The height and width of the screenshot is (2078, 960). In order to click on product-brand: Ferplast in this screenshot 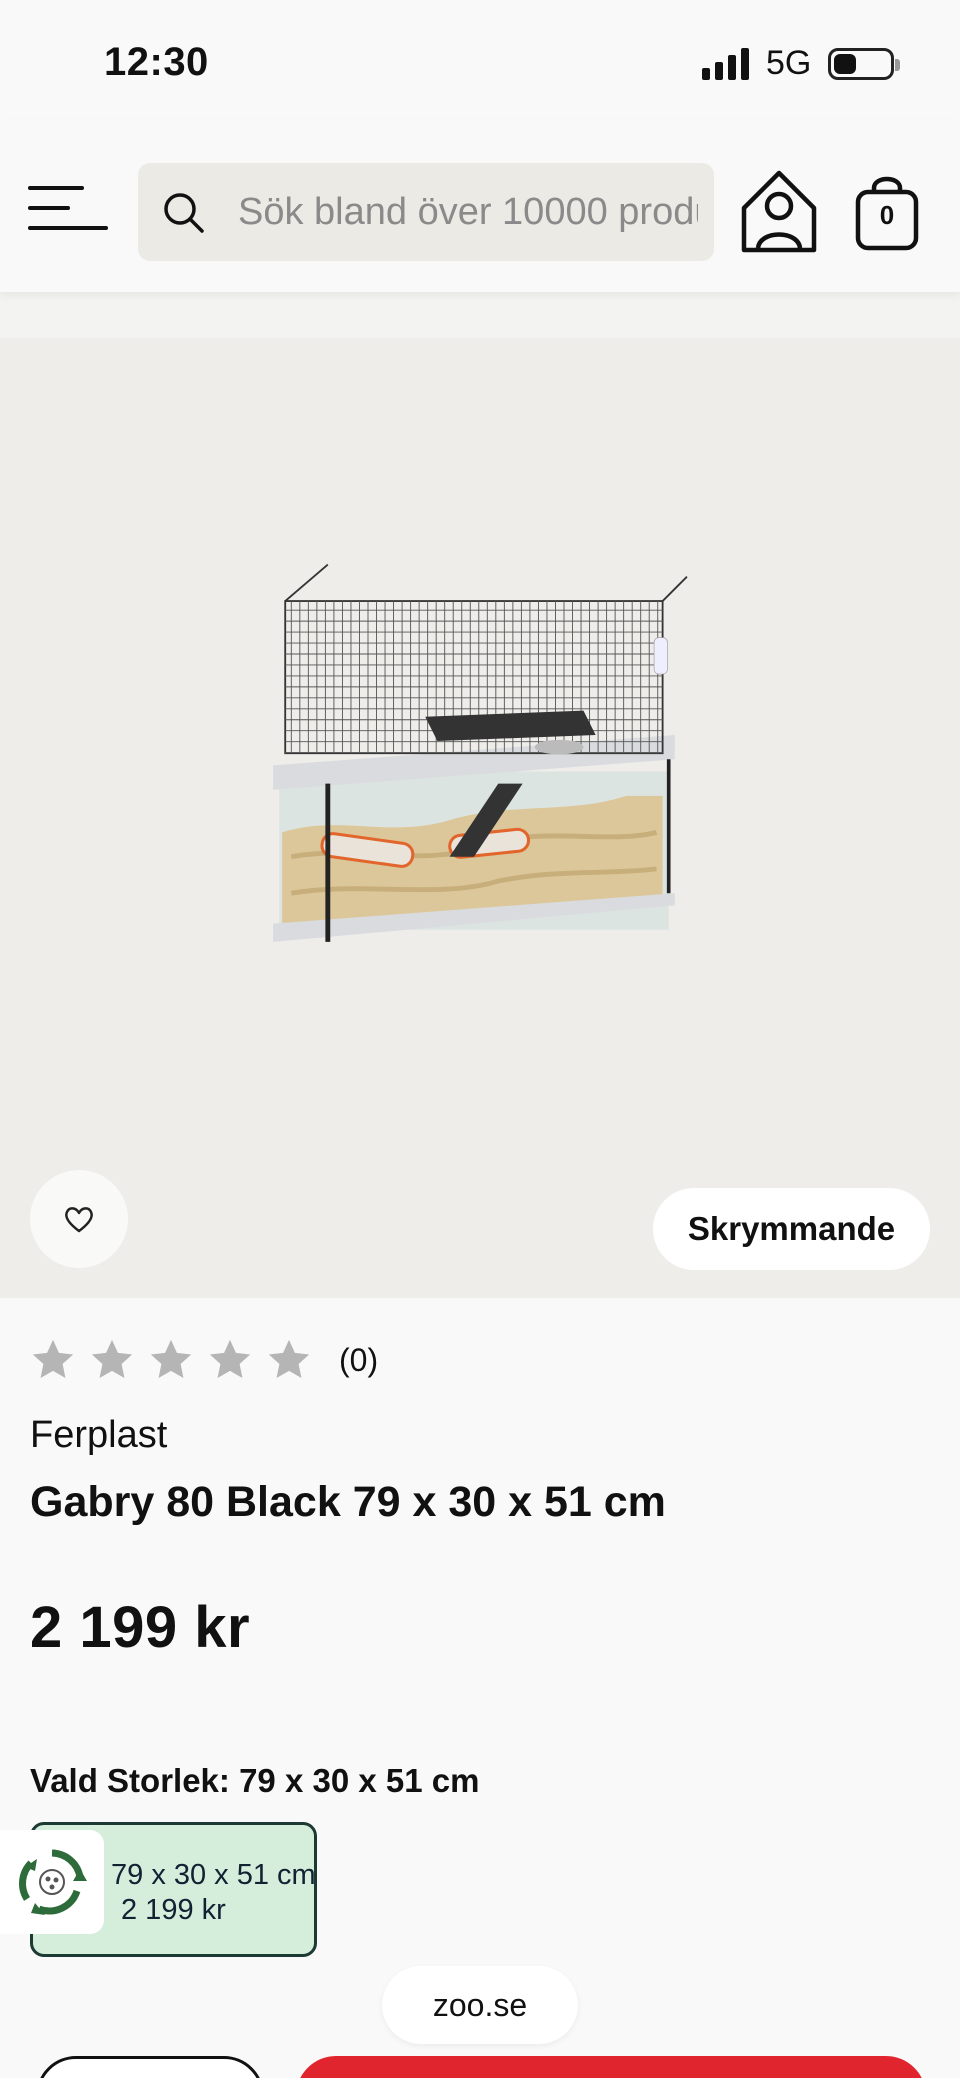, I will do `click(98, 1435)`.